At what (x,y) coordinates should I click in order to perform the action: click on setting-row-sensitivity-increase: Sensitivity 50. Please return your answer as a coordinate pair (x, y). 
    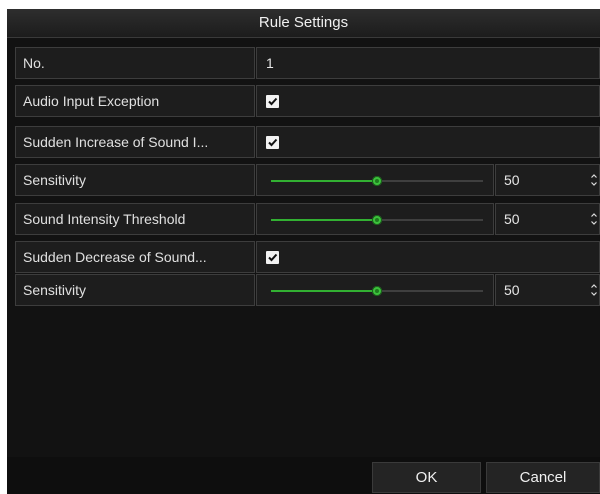
    Looking at the image, I should click on (307, 181).